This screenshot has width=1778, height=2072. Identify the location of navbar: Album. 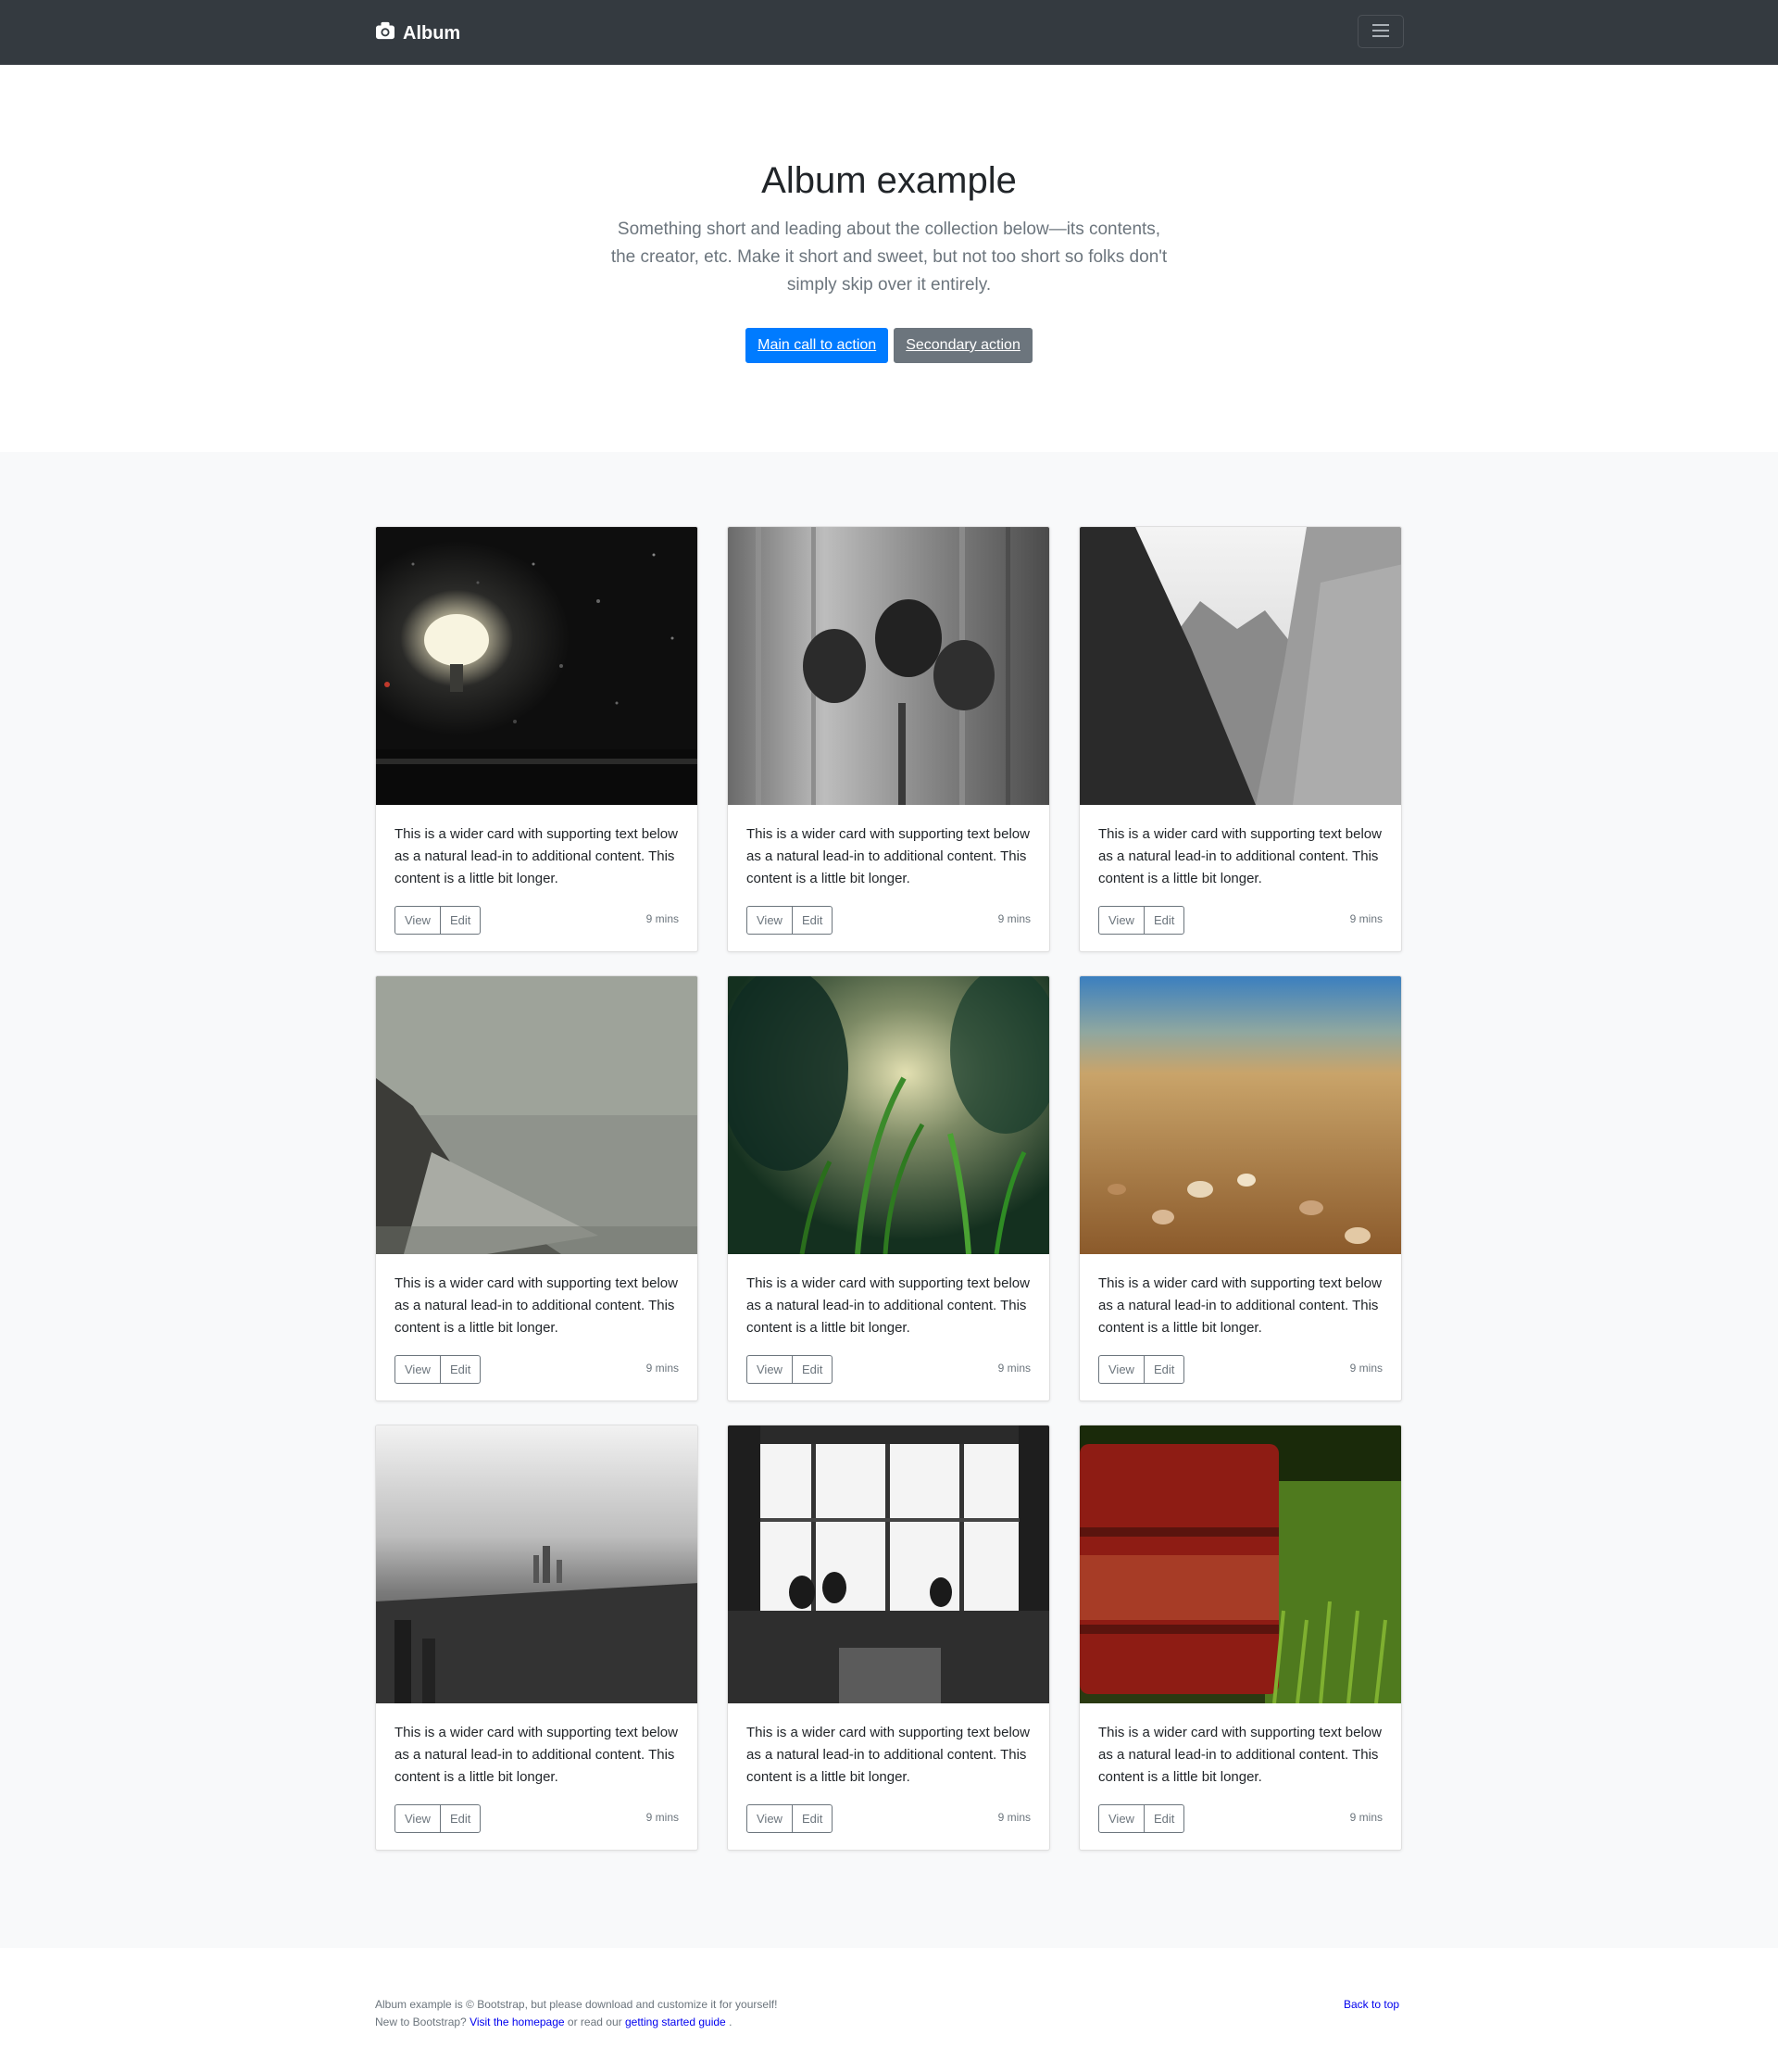
(889, 32).